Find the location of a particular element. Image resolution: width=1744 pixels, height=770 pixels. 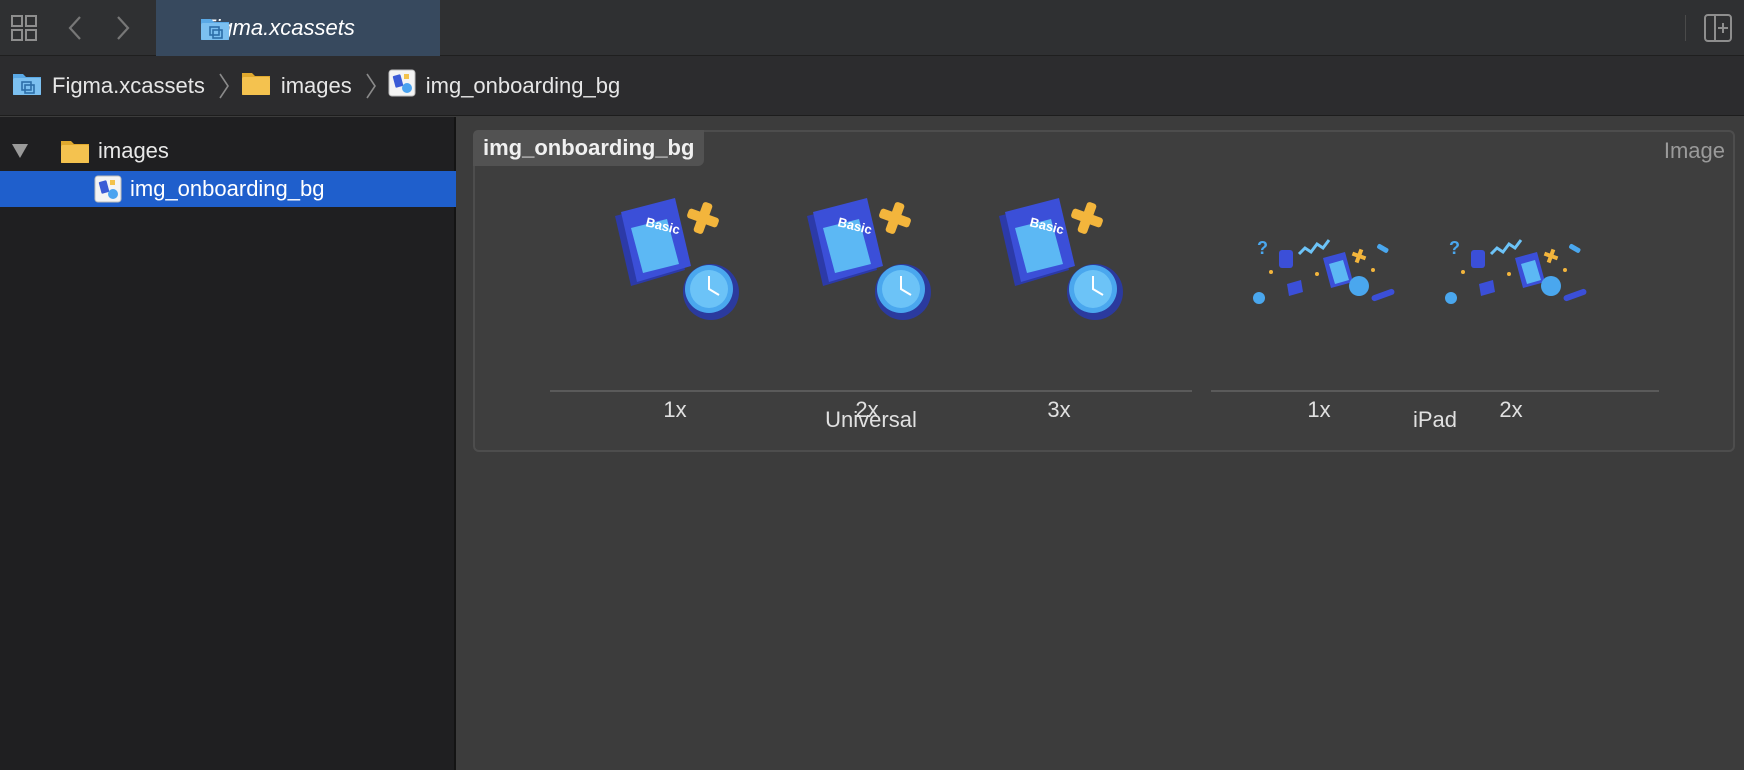

chevron-right-icon is located at coordinates (122, 28).